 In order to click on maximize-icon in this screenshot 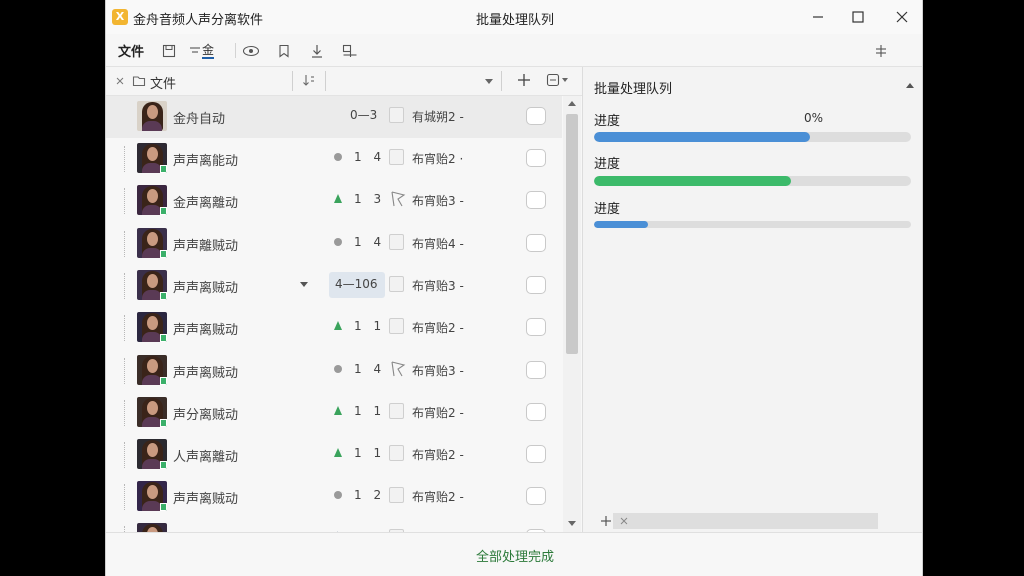, I will do `click(858, 17)`.